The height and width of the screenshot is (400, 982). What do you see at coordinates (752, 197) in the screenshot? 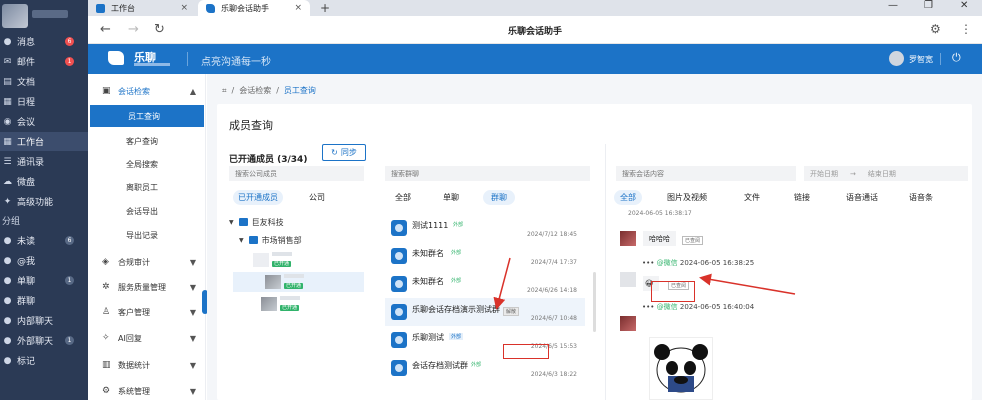
I see `tab-files: 文件` at bounding box center [752, 197].